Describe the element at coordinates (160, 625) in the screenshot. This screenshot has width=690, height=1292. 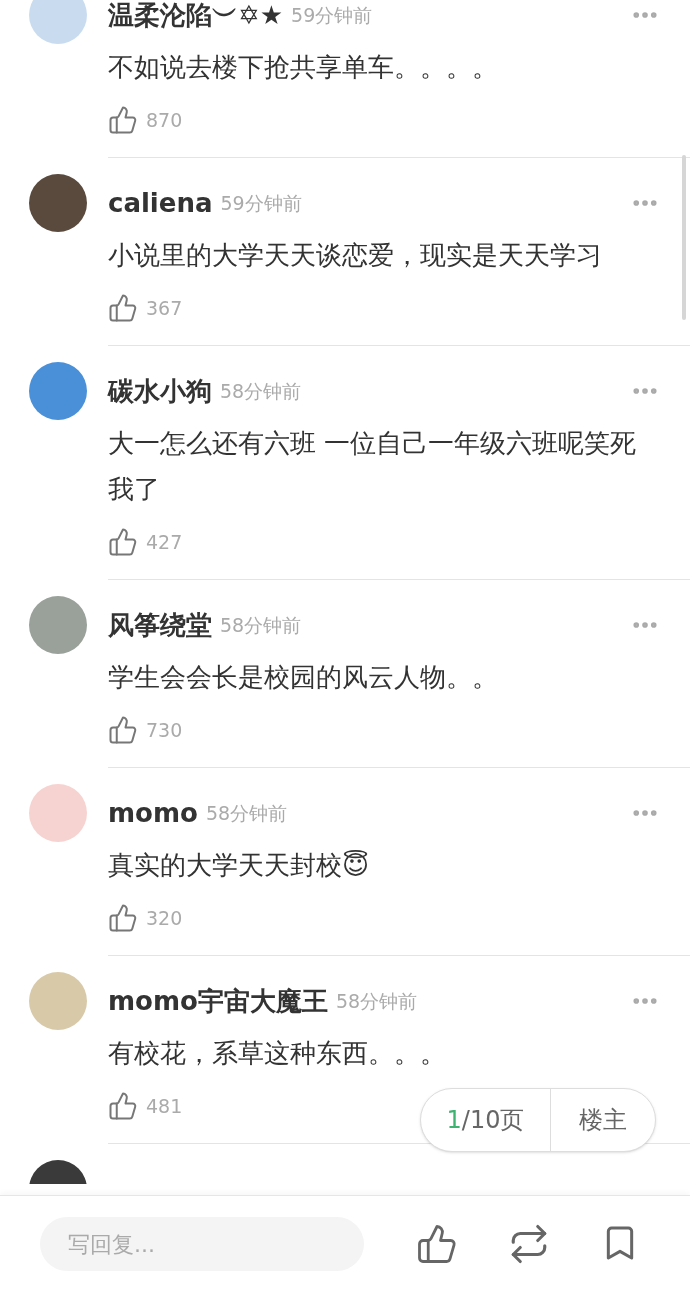
I see `username: 风筝绕堂` at that location.